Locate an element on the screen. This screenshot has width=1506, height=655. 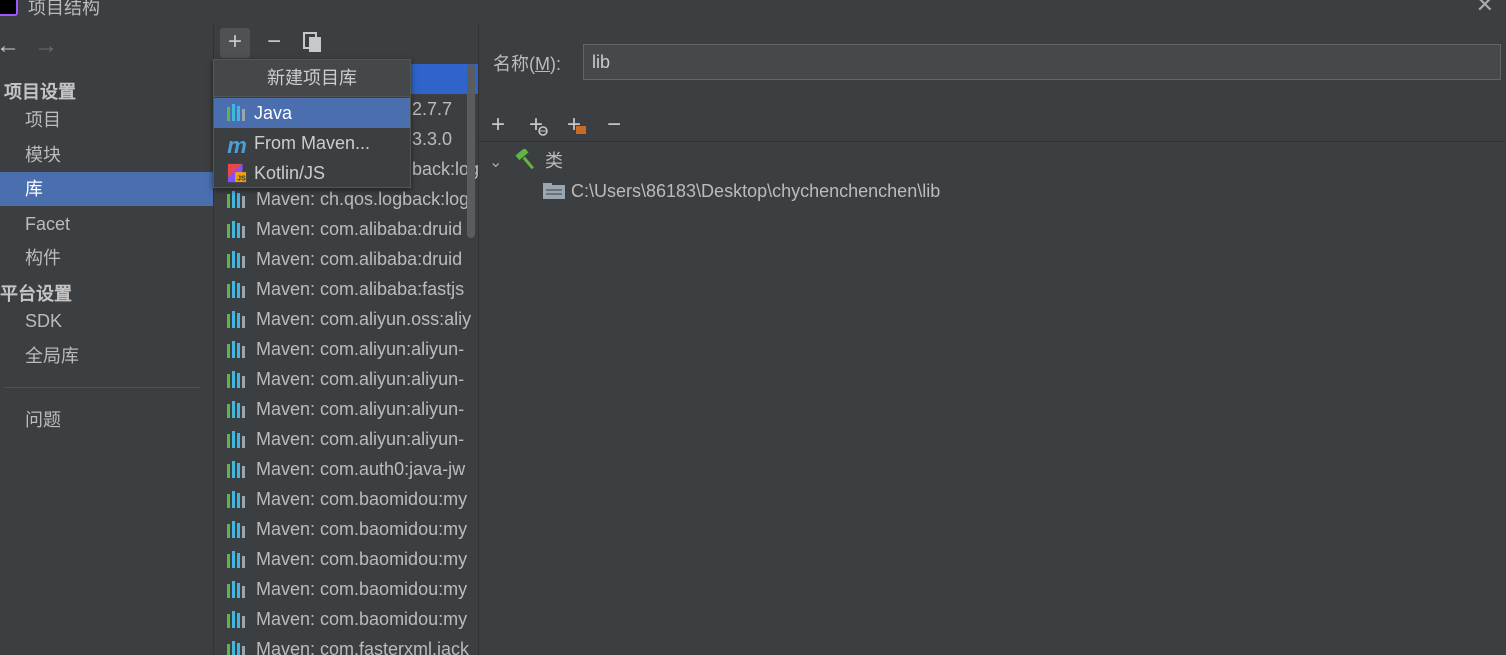
forward-arrow-icon: → is located at coordinates (46, 46).